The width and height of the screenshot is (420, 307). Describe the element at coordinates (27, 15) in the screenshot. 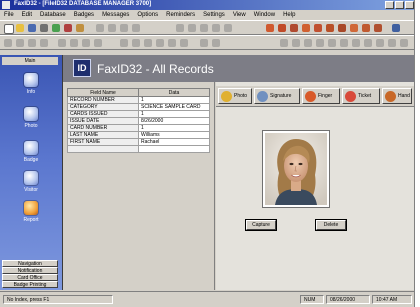

I see `menu-edit: Edit` at that location.